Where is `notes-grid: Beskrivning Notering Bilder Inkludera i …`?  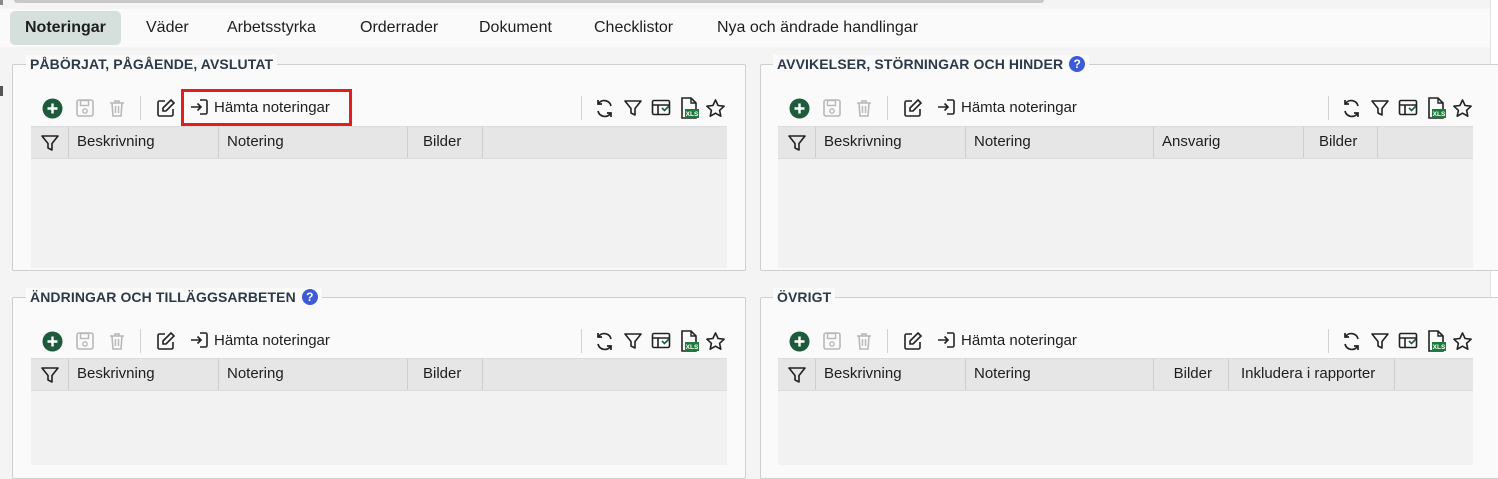
notes-grid: Beskrivning Notering Bilder Inkludera i … is located at coordinates (1125, 411).